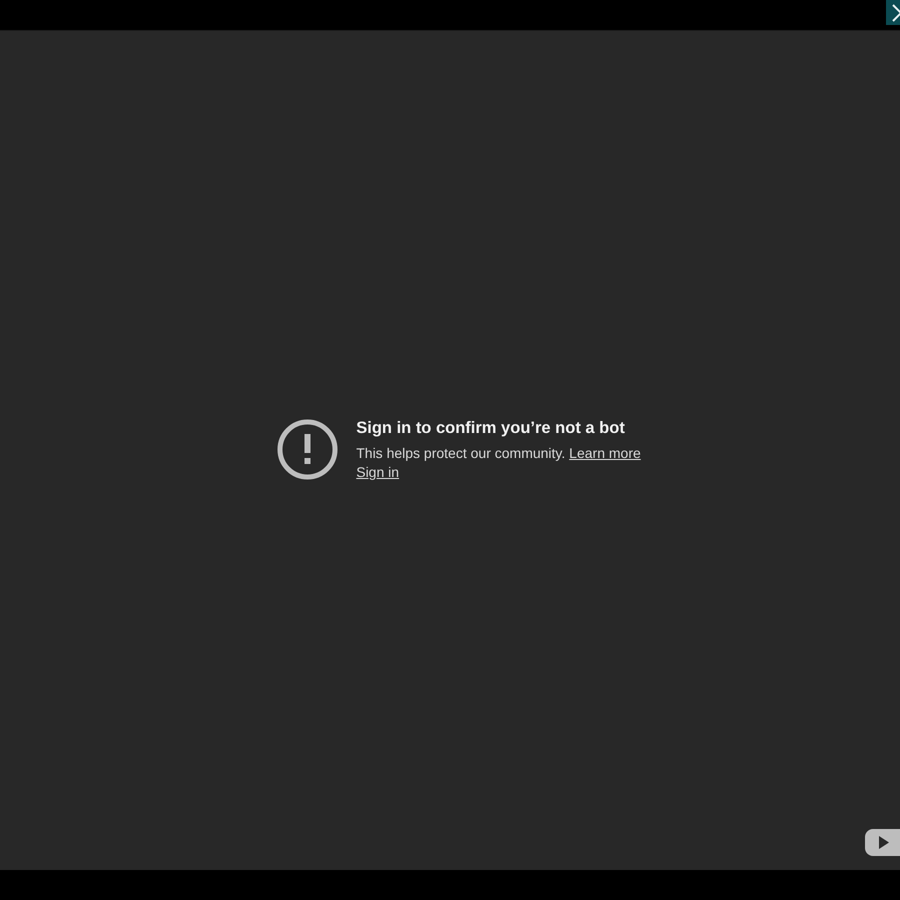  Describe the element at coordinates (491, 428) in the screenshot. I see `message-title: Sign in to confirm you’re not a bot` at that location.